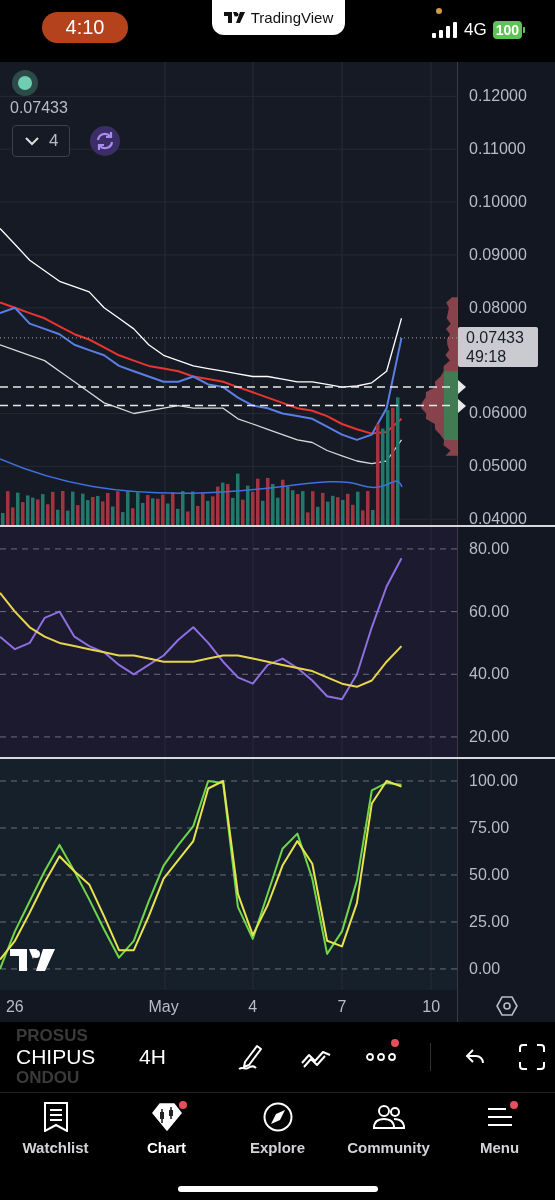 The height and width of the screenshot is (1200, 555). What do you see at coordinates (498, 307) in the screenshot?
I see `axis-label: 0.08000` at bounding box center [498, 307].